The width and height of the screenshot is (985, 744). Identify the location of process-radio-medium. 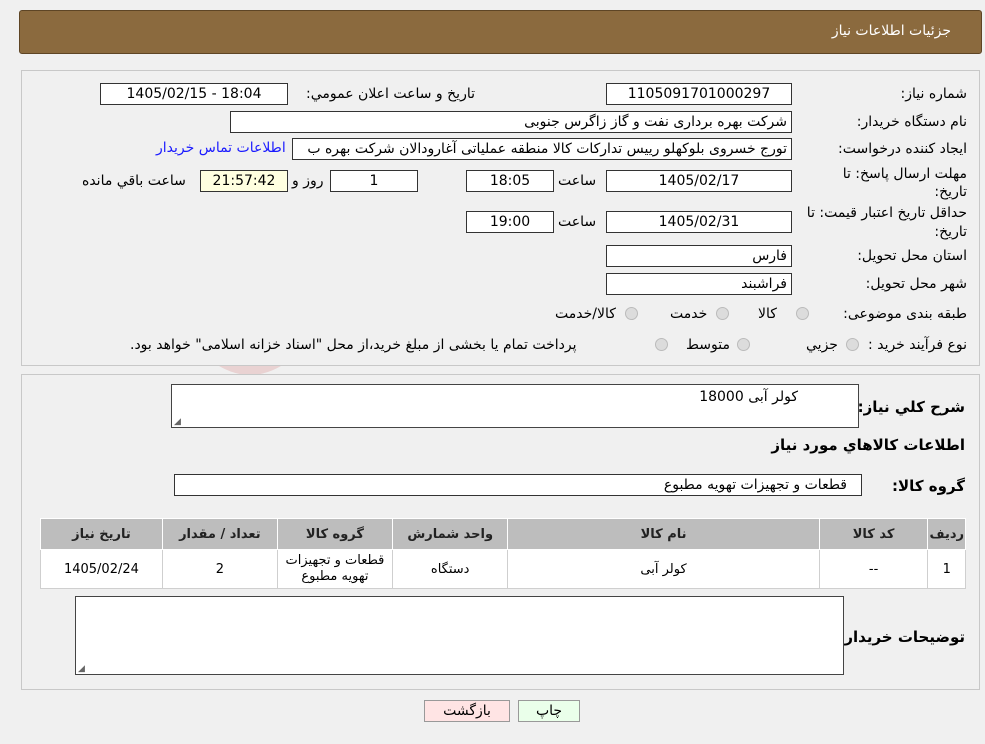
(743, 344).